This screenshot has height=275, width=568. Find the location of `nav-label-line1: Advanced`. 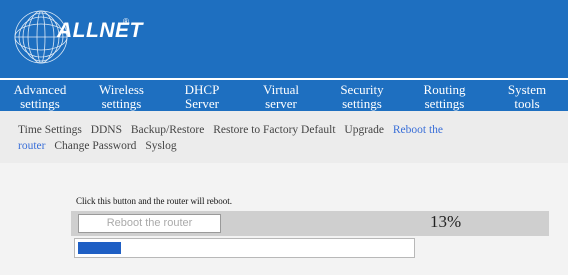

nav-label-line1: Advanced is located at coordinates (40, 89).